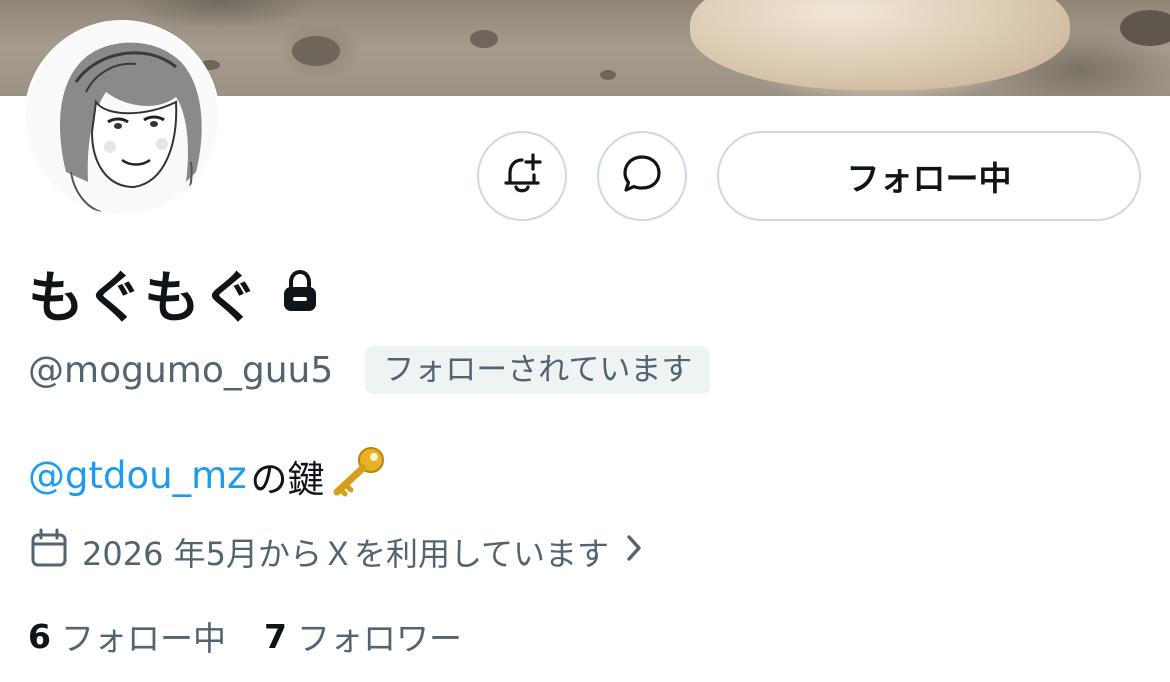 This screenshot has width=1170, height=682. I want to click on lock-icon, so click(300, 293).